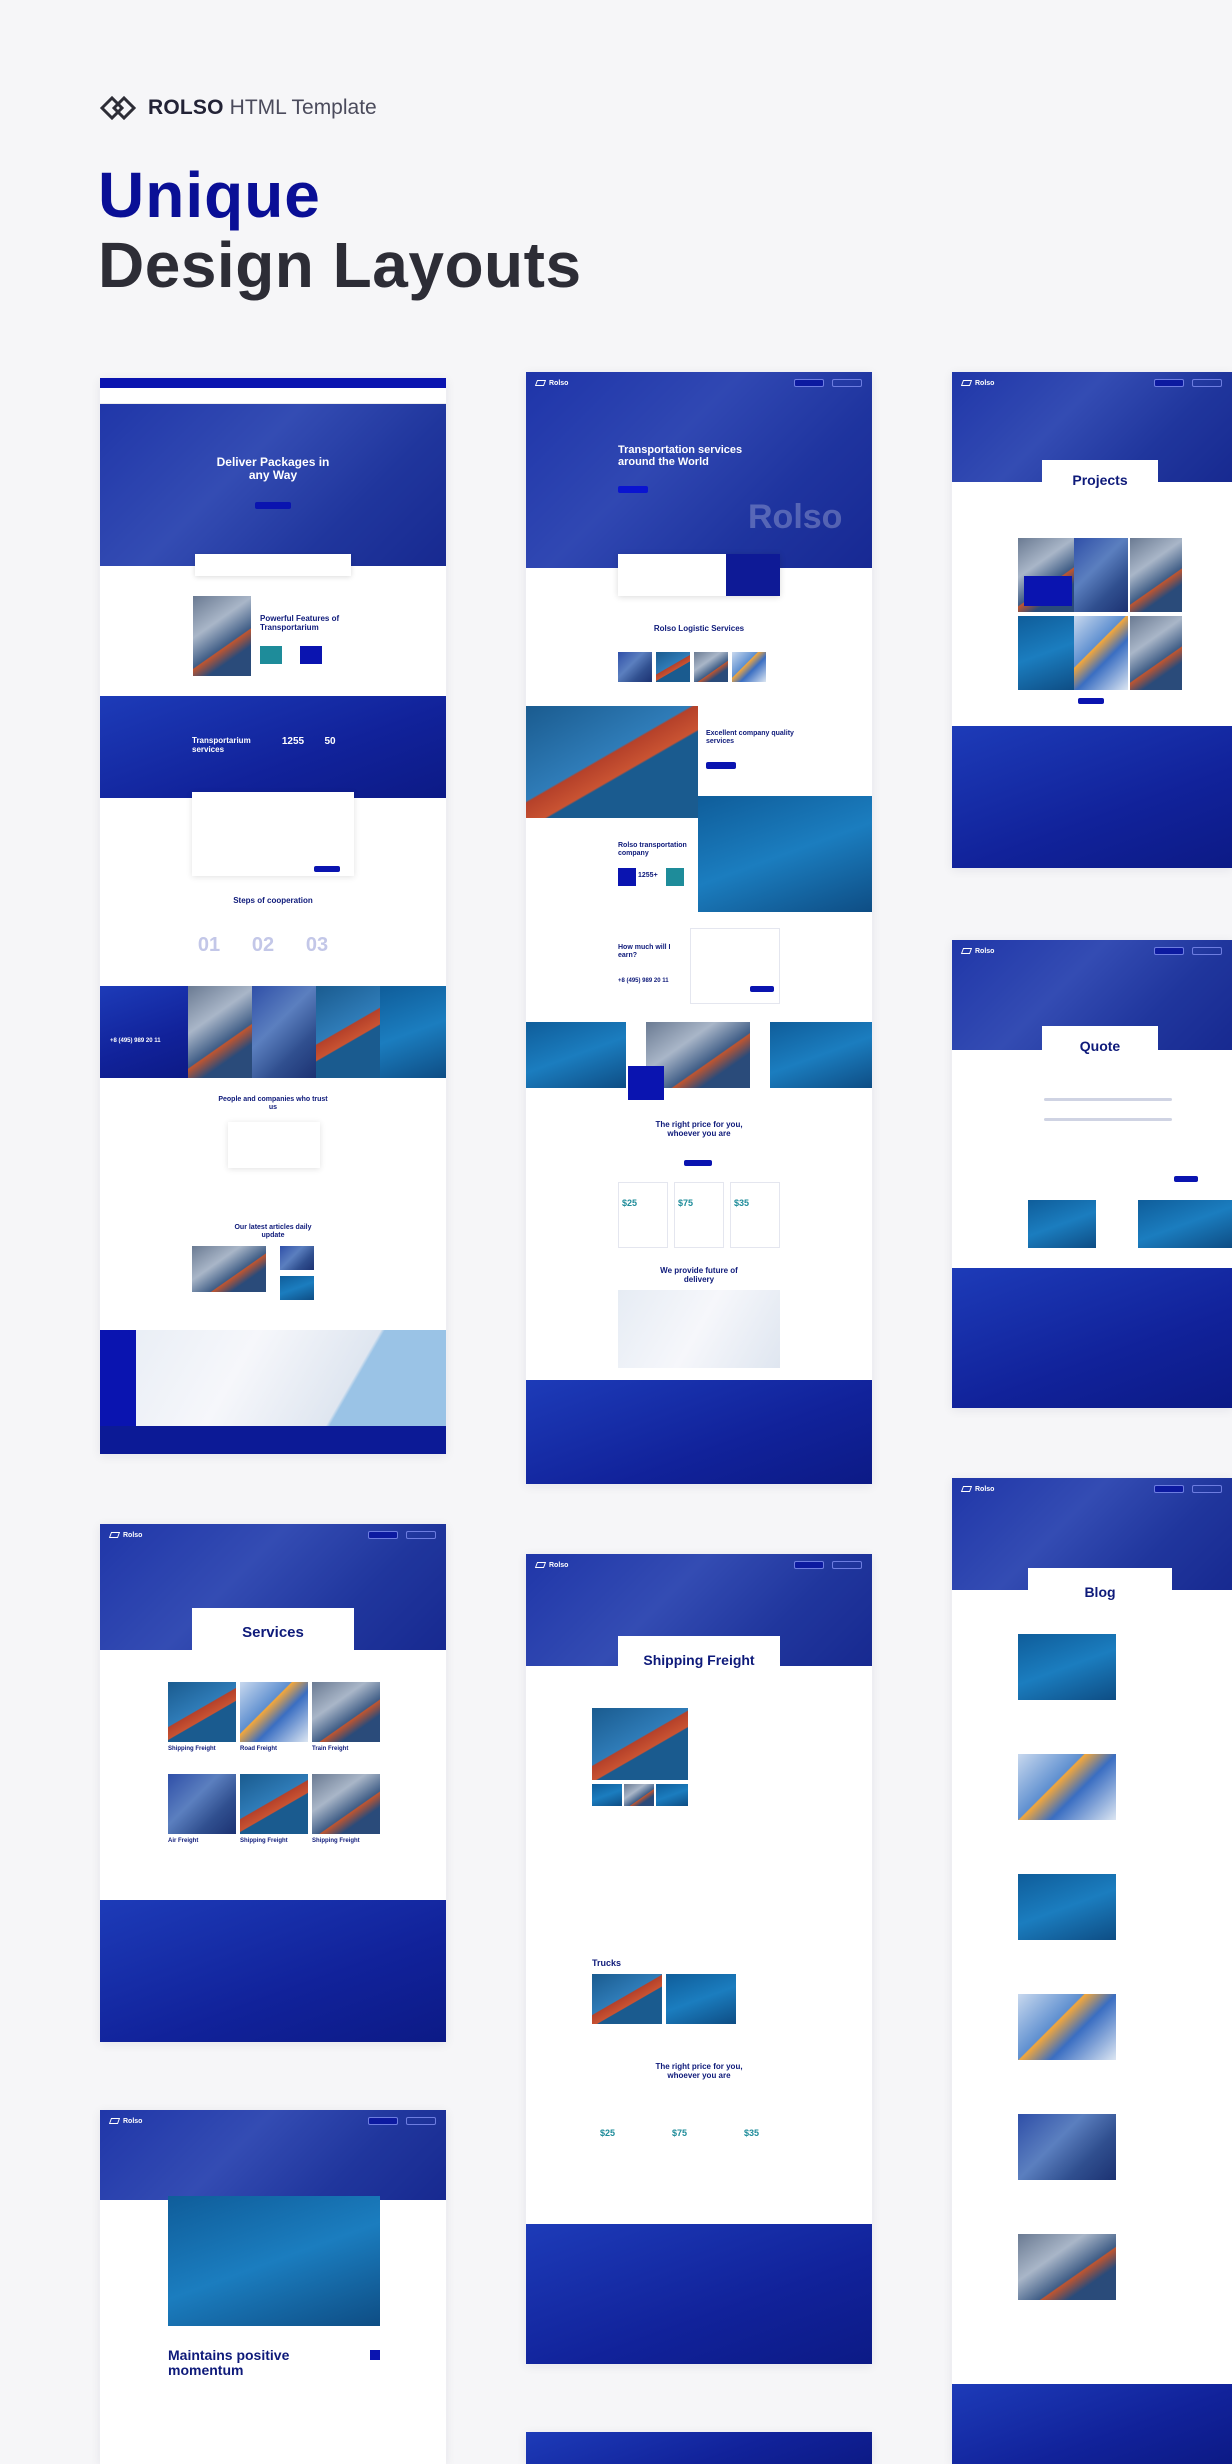 The height and width of the screenshot is (2464, 1232). I want to click on blog-title: Blog, so click(1100, 1593).